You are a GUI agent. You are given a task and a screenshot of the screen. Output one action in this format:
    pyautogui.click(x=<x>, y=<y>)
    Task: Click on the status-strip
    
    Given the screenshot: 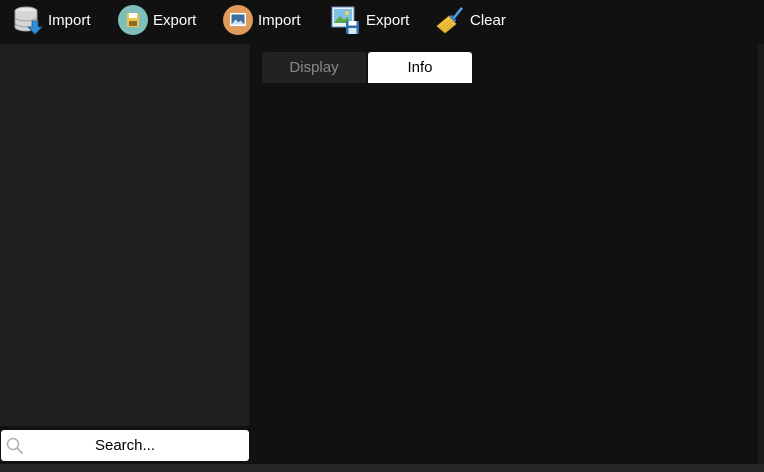 What is the action you would take?
    pyautogui.click(x=382, y=468)
    